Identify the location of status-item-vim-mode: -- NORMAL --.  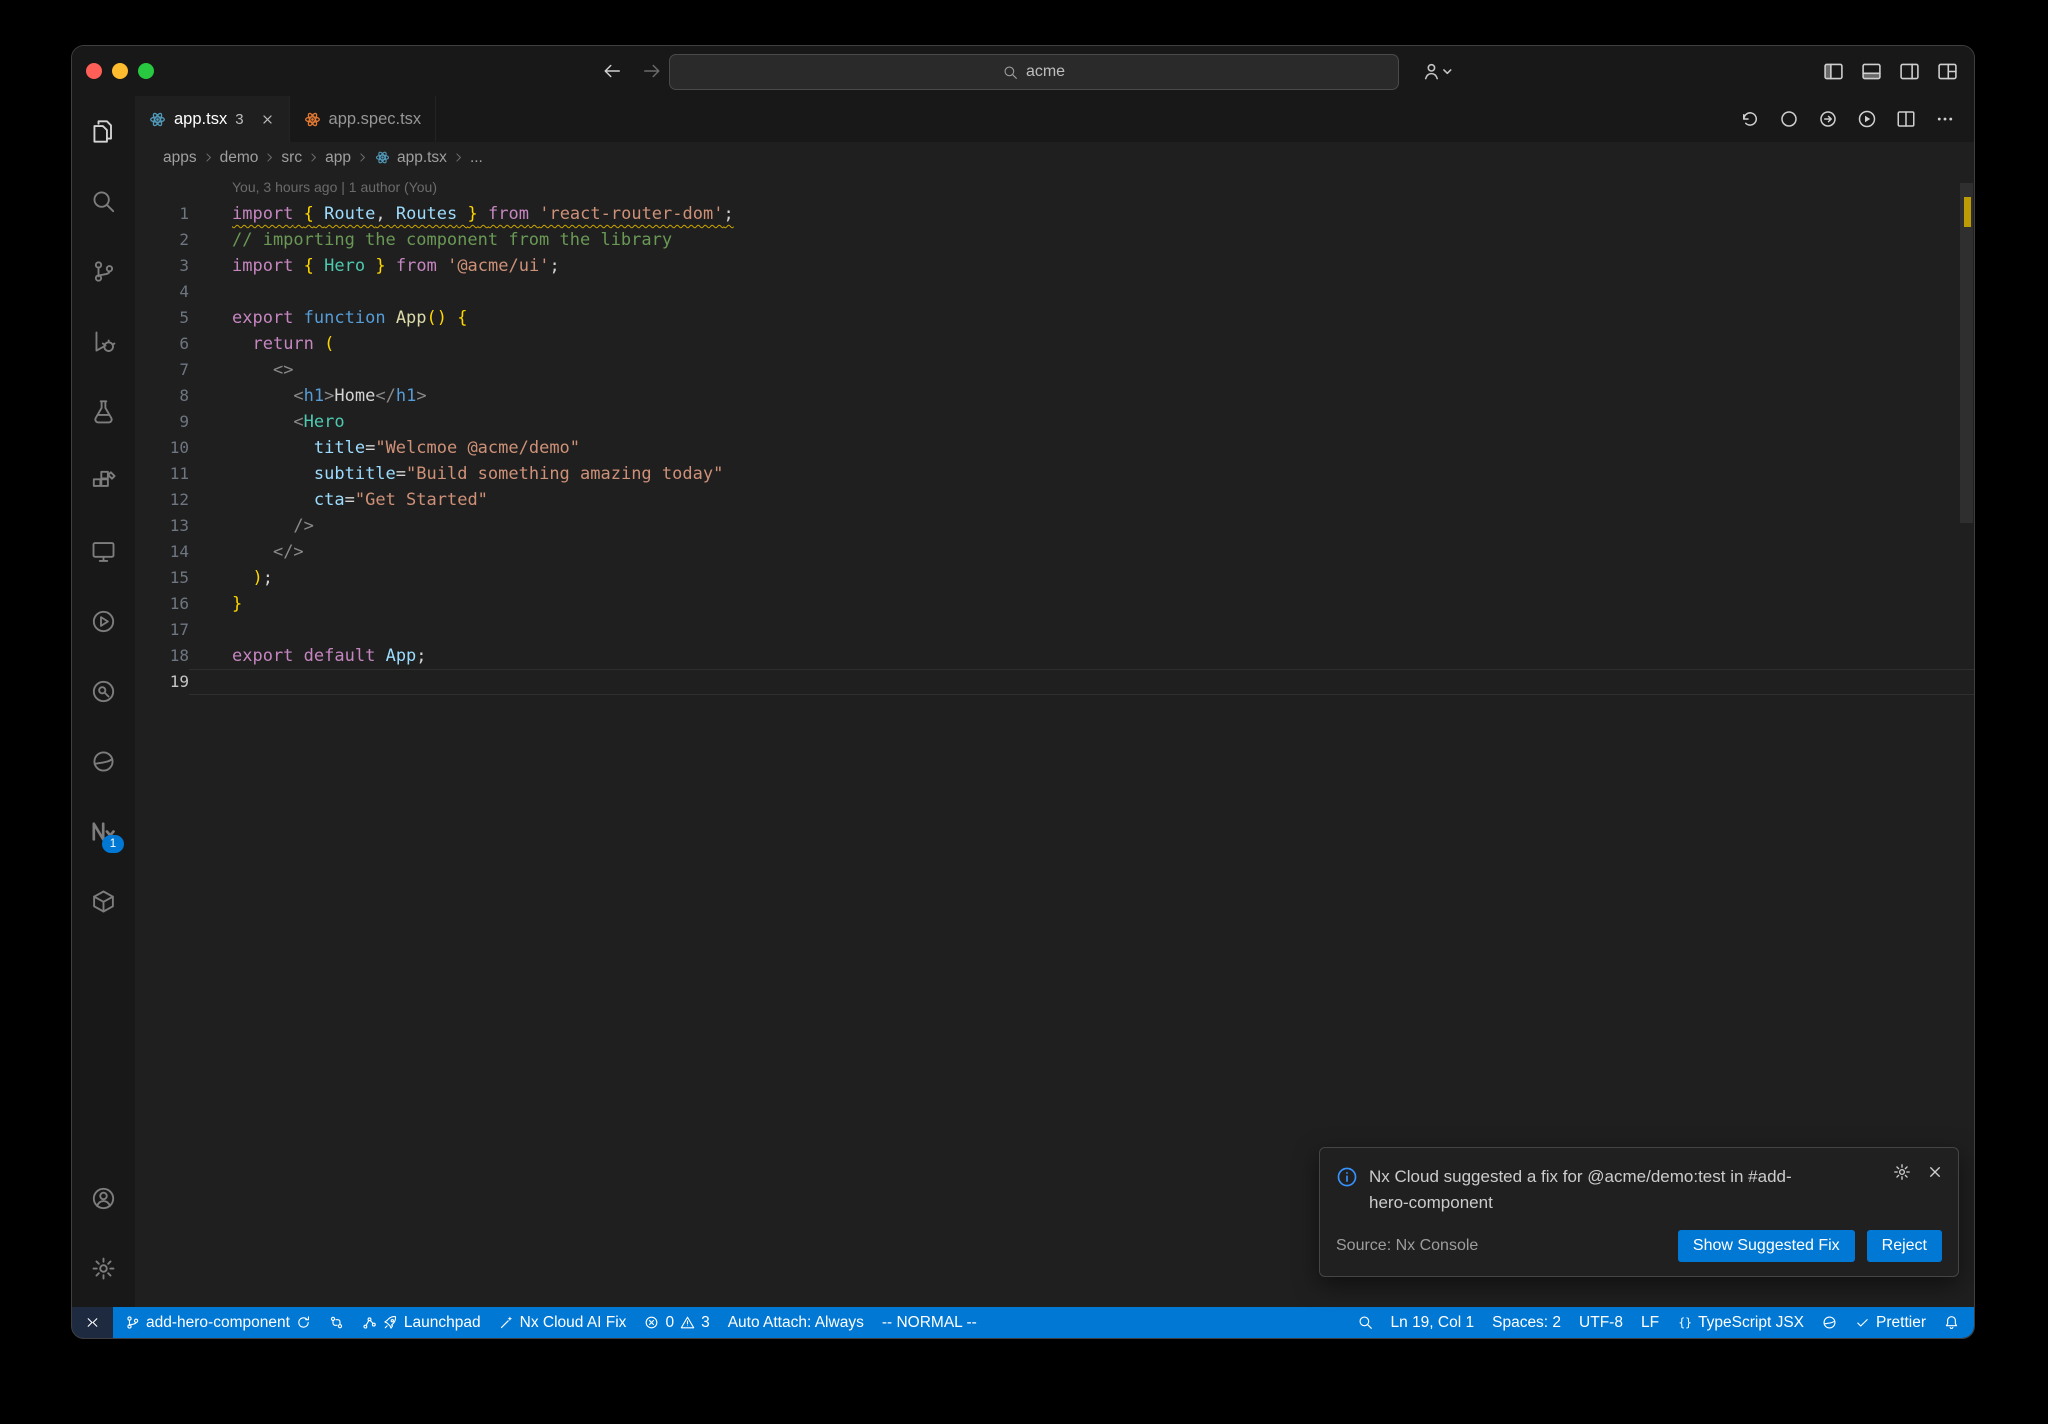
(929, 1322).